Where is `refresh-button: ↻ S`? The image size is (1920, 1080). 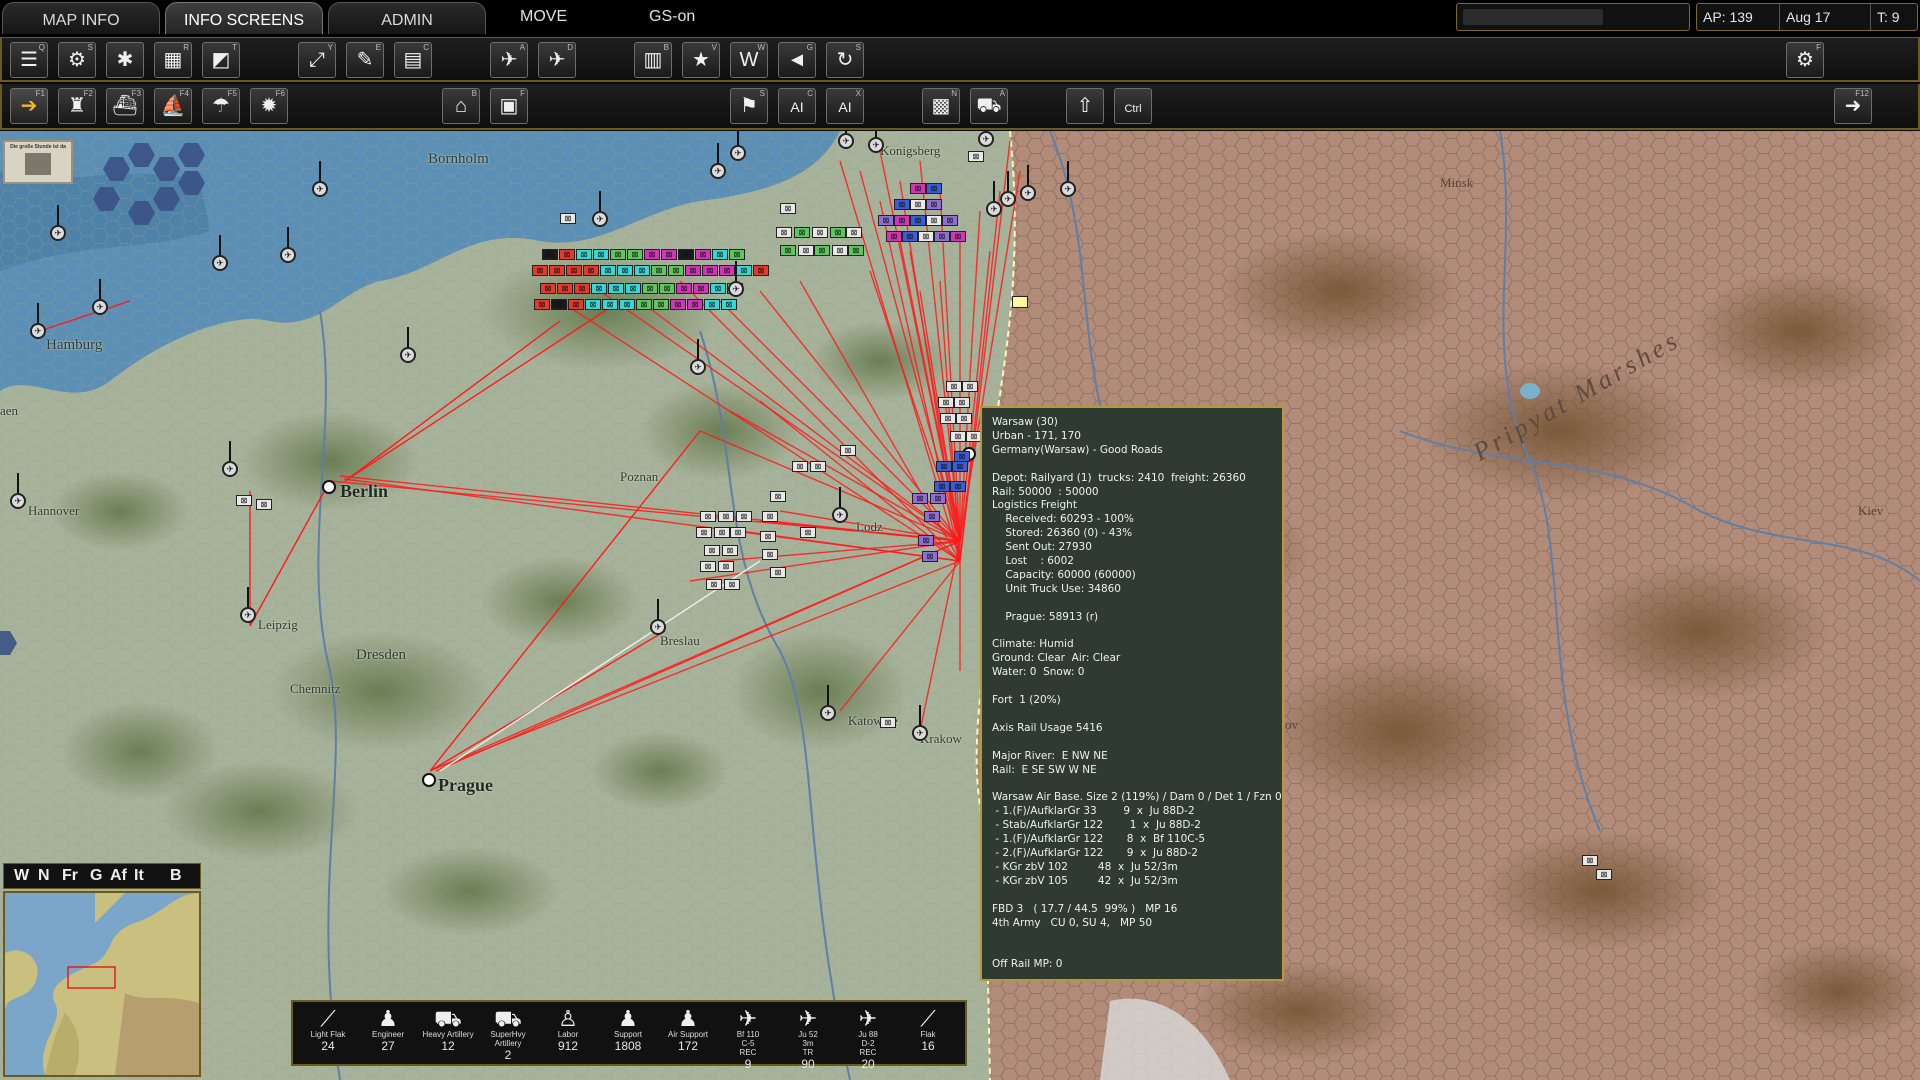 refresh-button: ↻ S is located at coordinates (845, 60).